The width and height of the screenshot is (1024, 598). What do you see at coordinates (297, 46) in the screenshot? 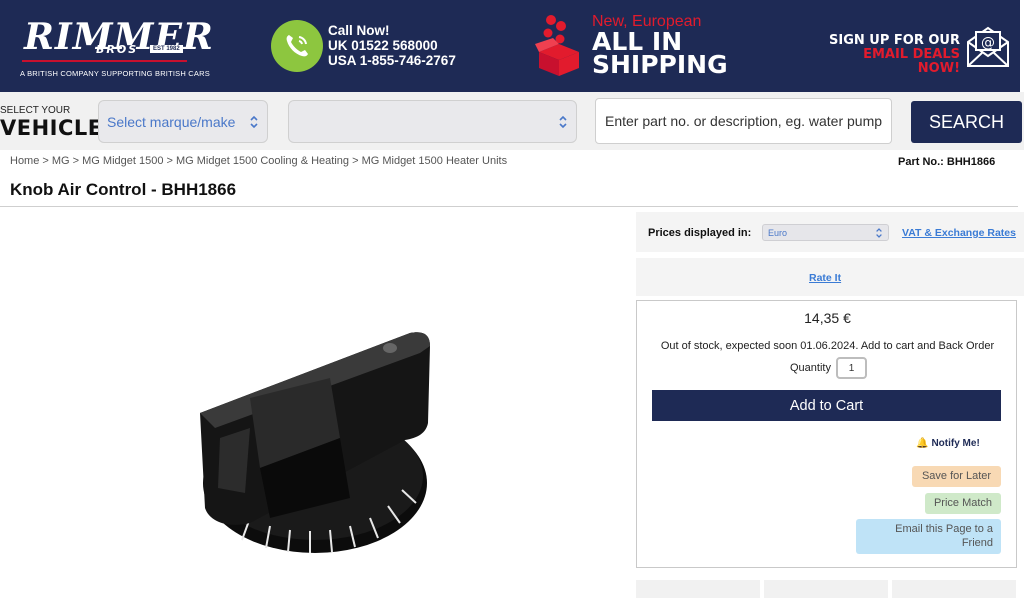
I see `phone-icon` at bounding box center [297, 46].